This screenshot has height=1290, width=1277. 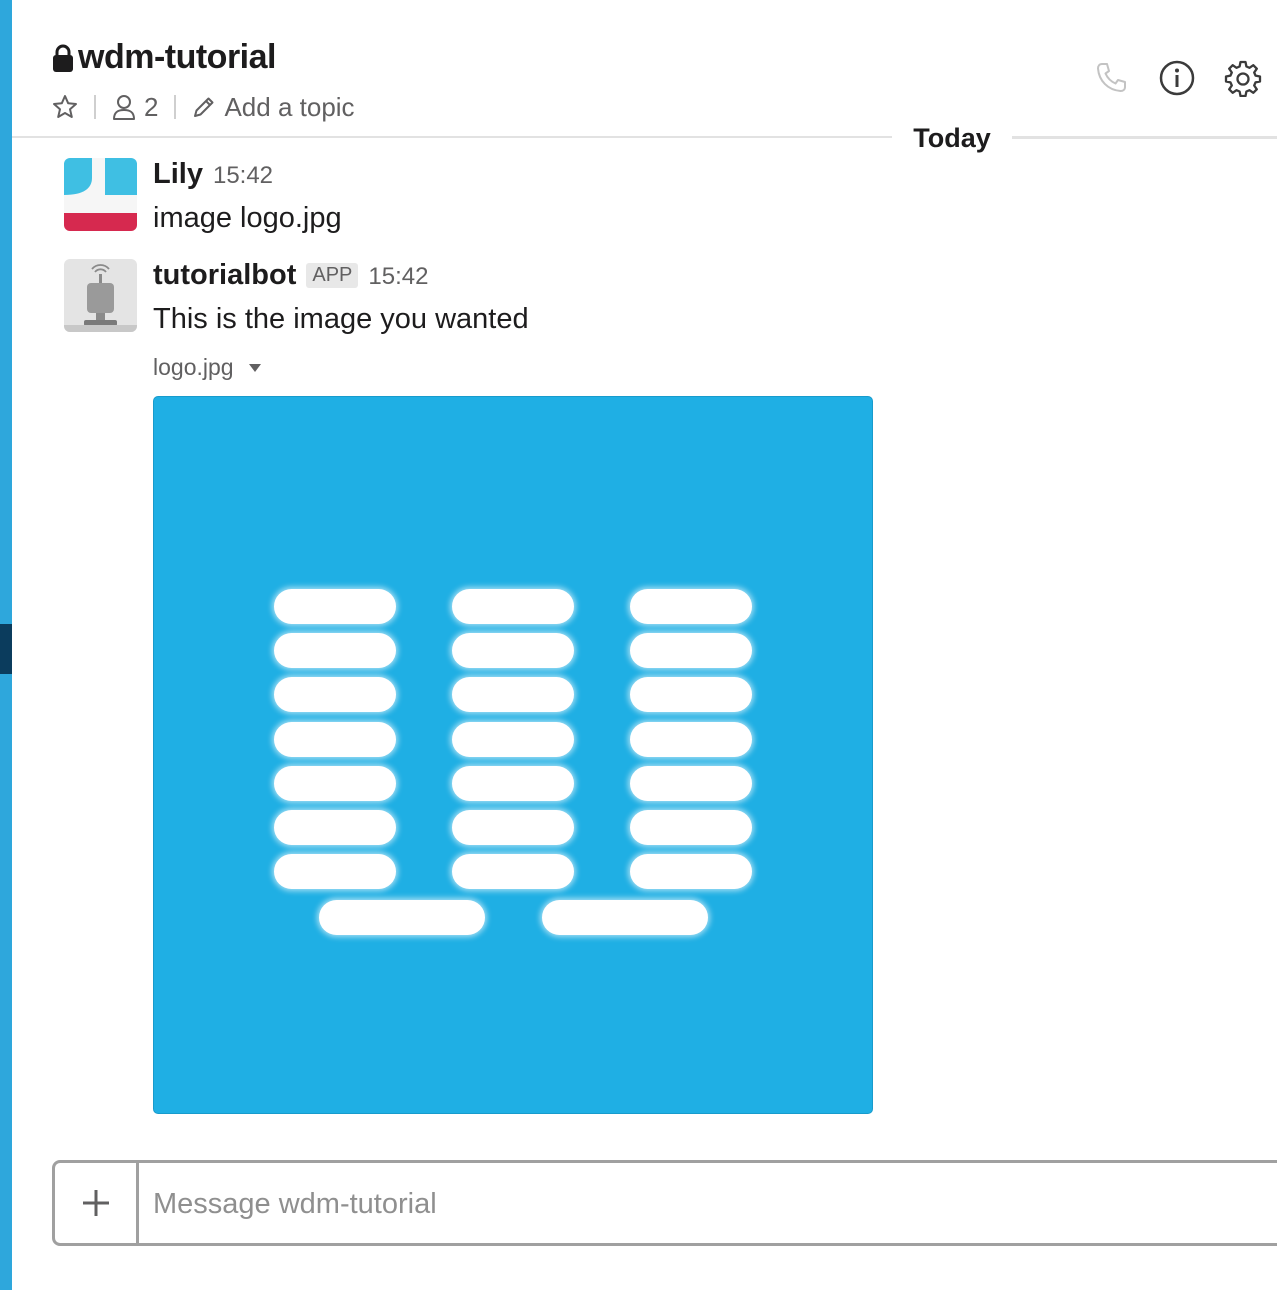 I want to click on sidebar-selected-marker, so click(x=6, y=649).